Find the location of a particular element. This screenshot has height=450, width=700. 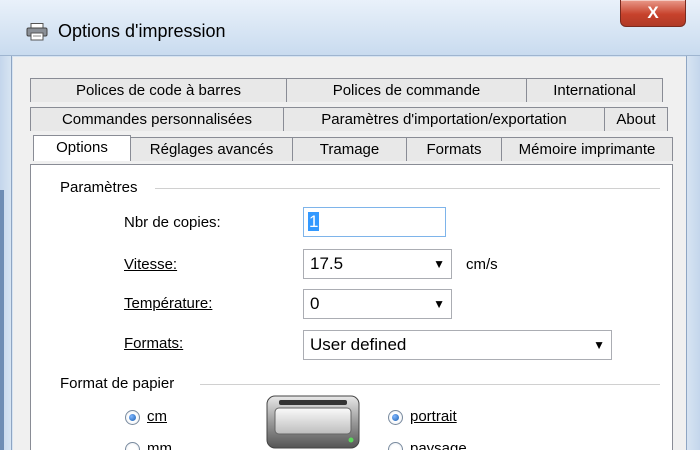

window-title: Options d'impression is located at coordinates (142, 31).